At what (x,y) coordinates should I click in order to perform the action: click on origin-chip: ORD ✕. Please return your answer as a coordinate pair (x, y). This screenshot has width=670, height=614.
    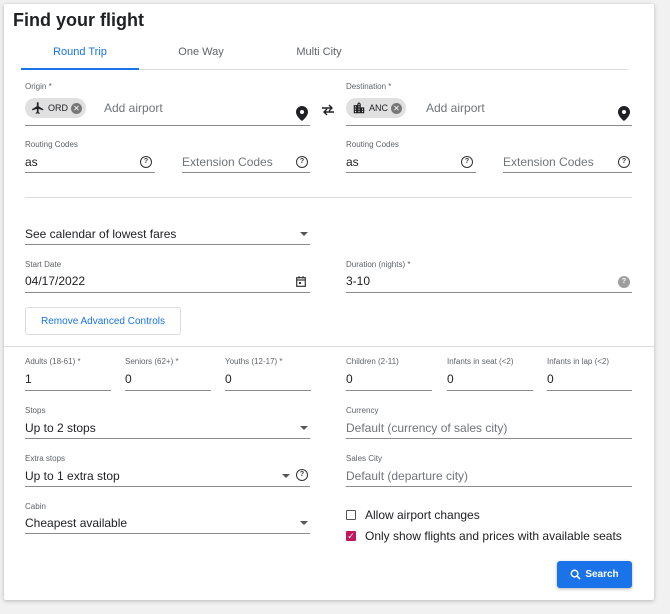
    Looking at the image, I should click on (55, 108).